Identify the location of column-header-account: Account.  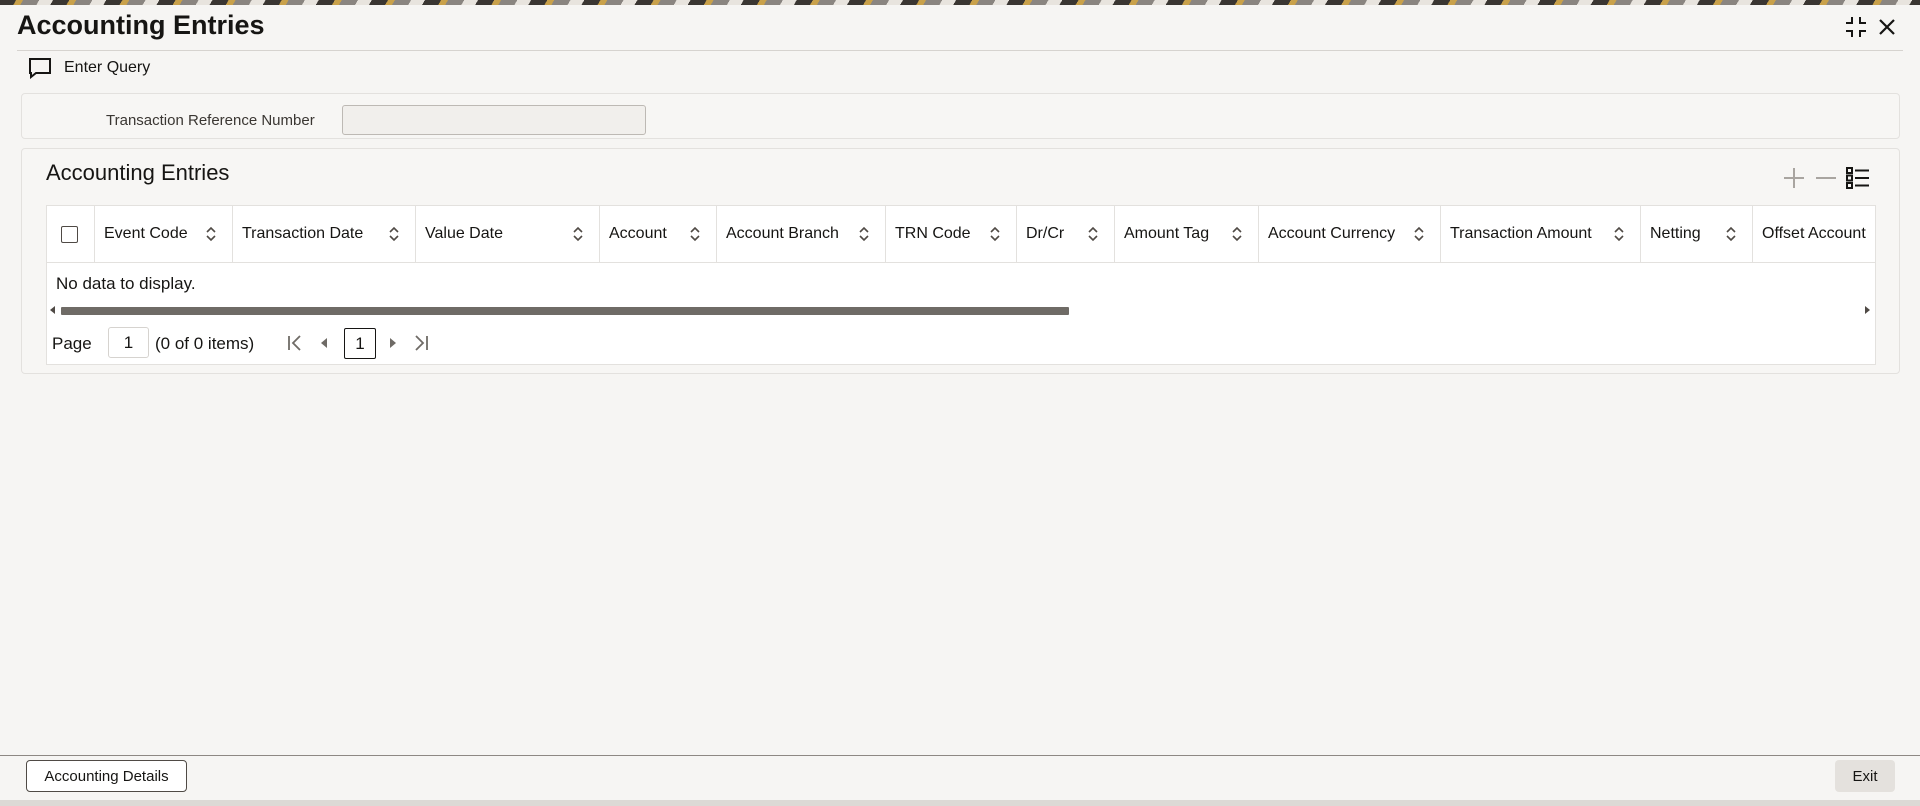
(658, 234).